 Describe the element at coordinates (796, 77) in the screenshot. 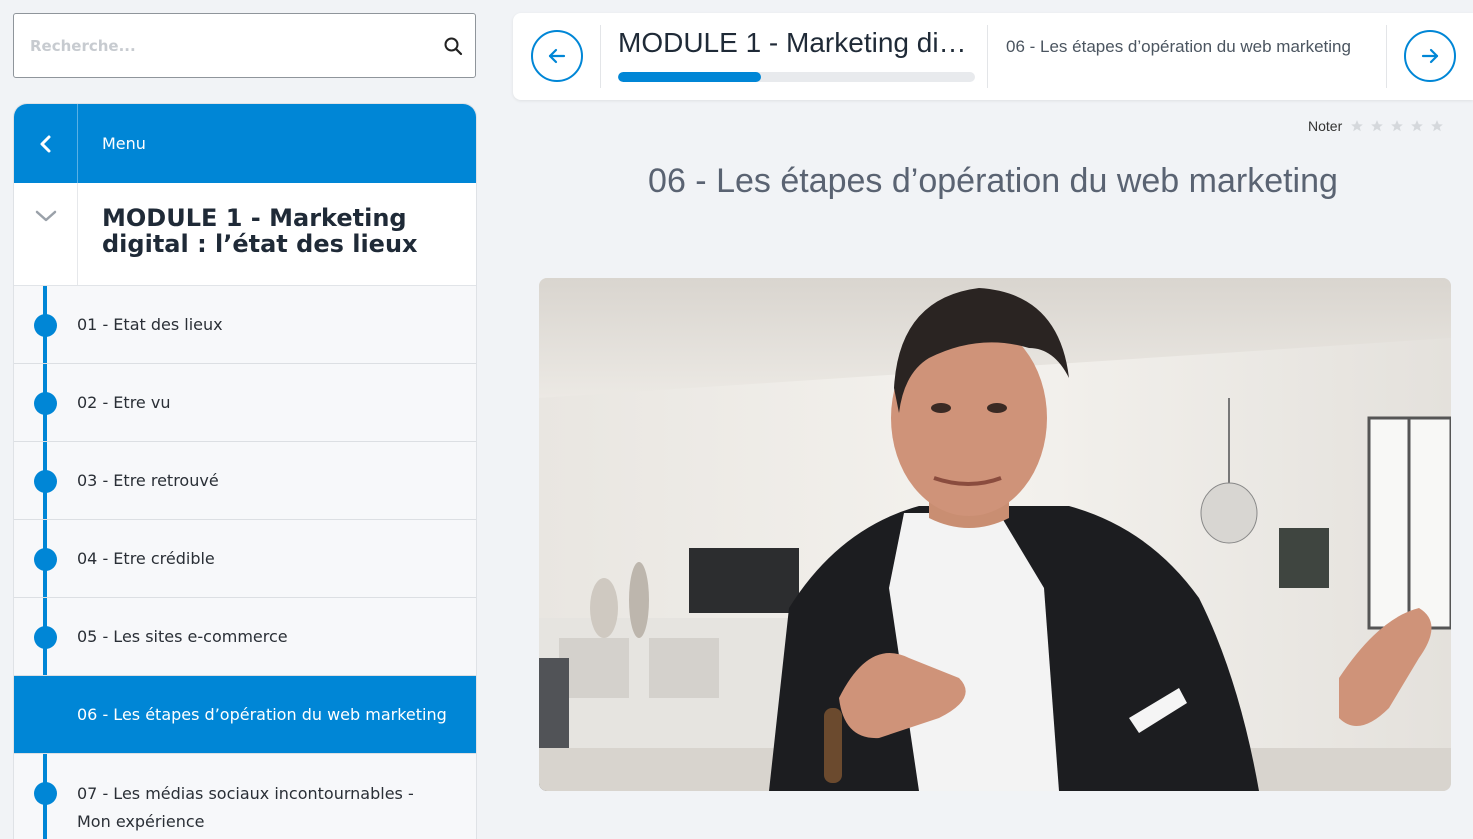

I see `module-progress-bar` at that location.